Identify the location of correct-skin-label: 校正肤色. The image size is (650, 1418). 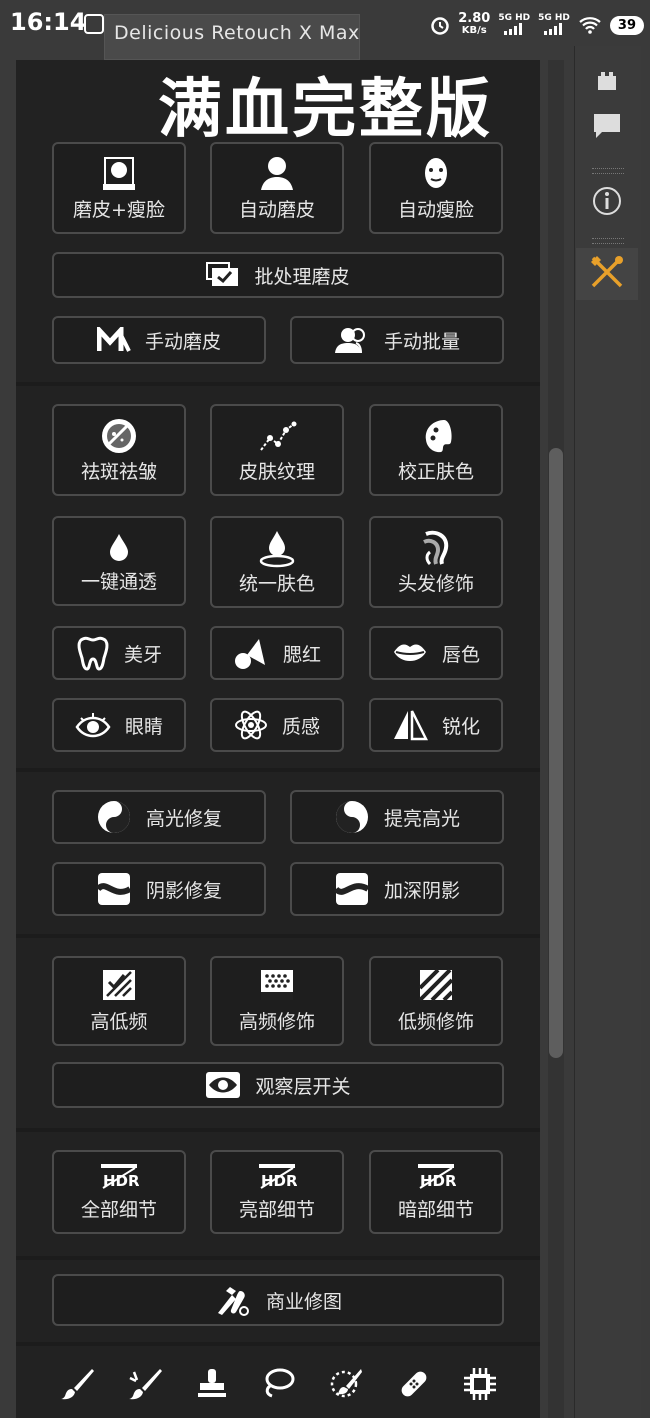
(435, 472).